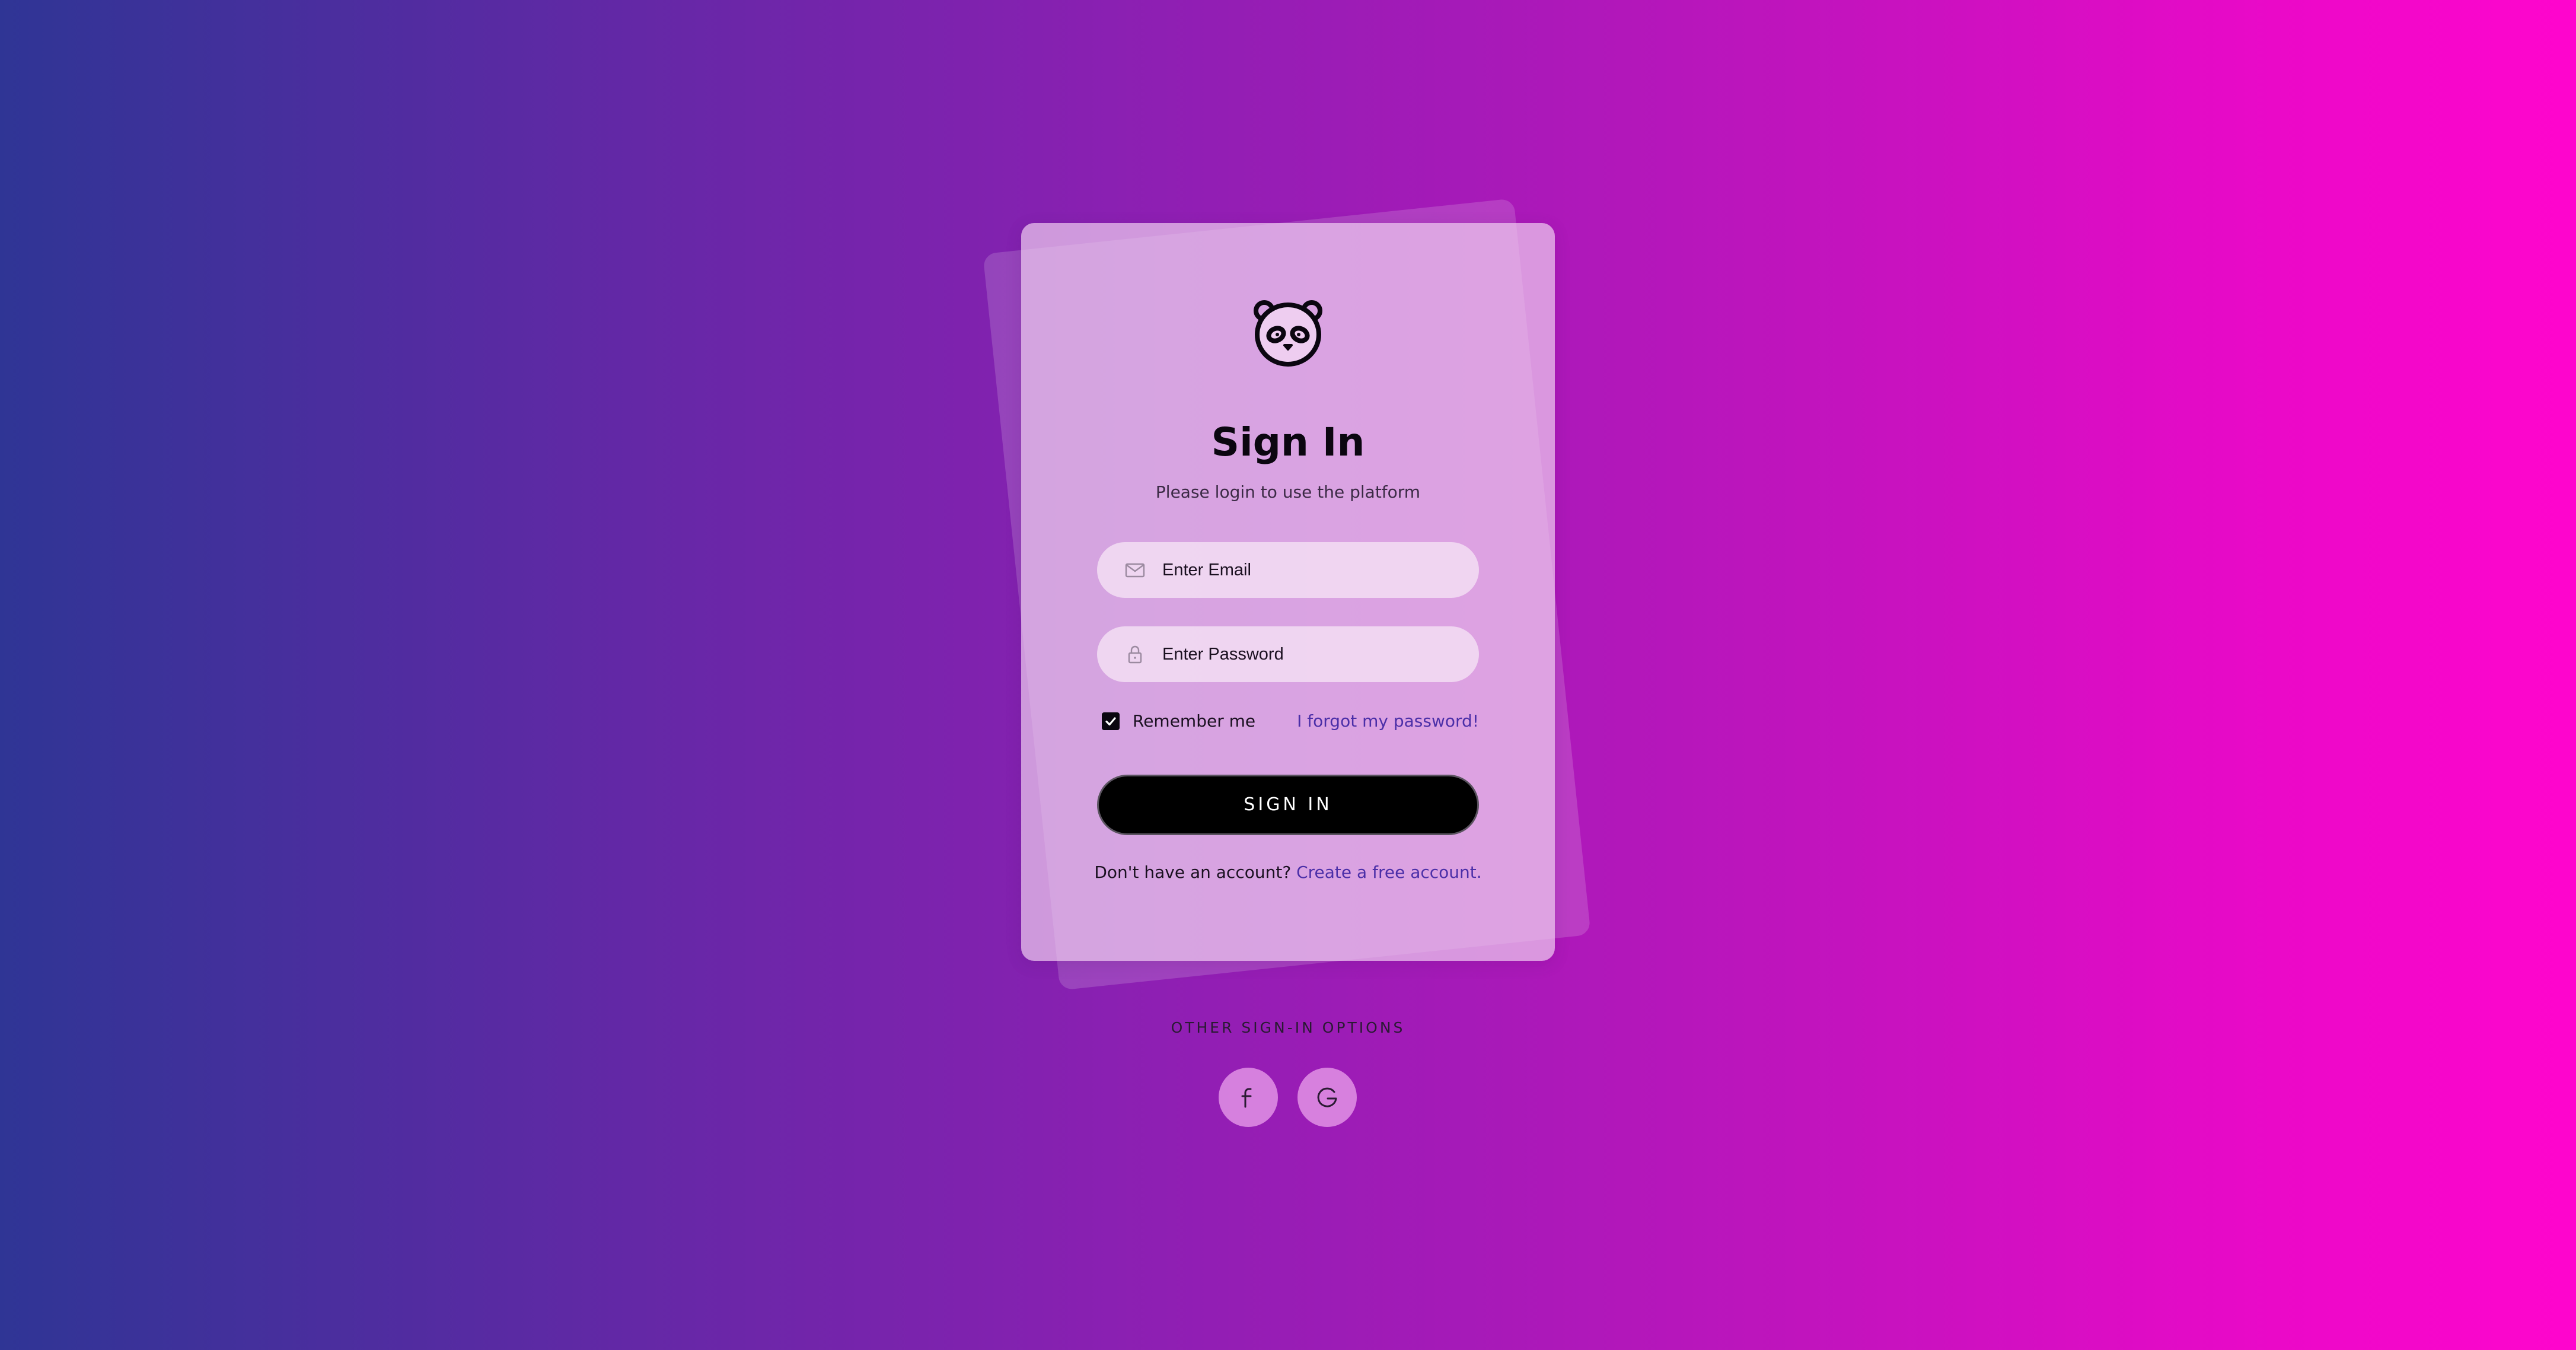  I want to click on page-title: Sign In, so click(1288, 442).